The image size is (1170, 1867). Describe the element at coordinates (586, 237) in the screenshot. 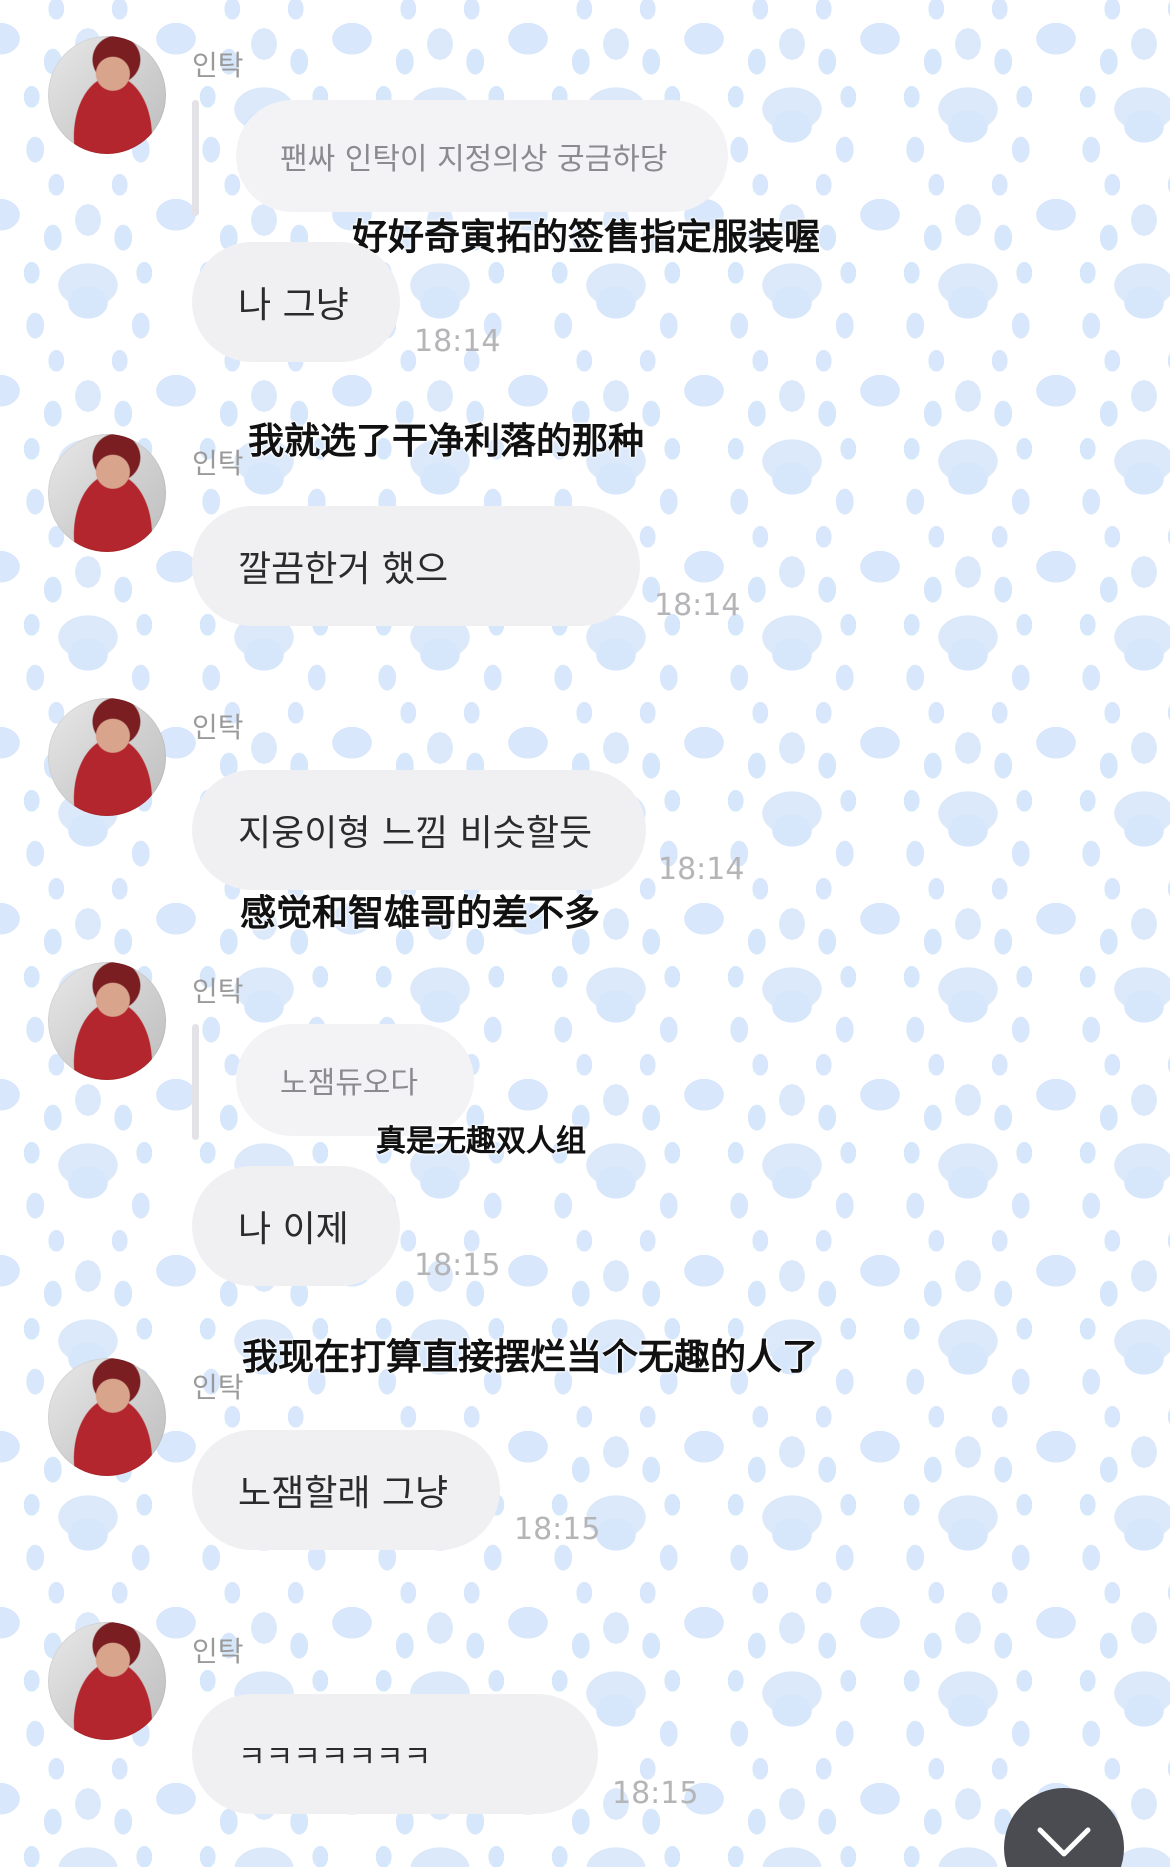

I see `translation-caption: 好好奇寅拓的签售指定服装喔` at that location.